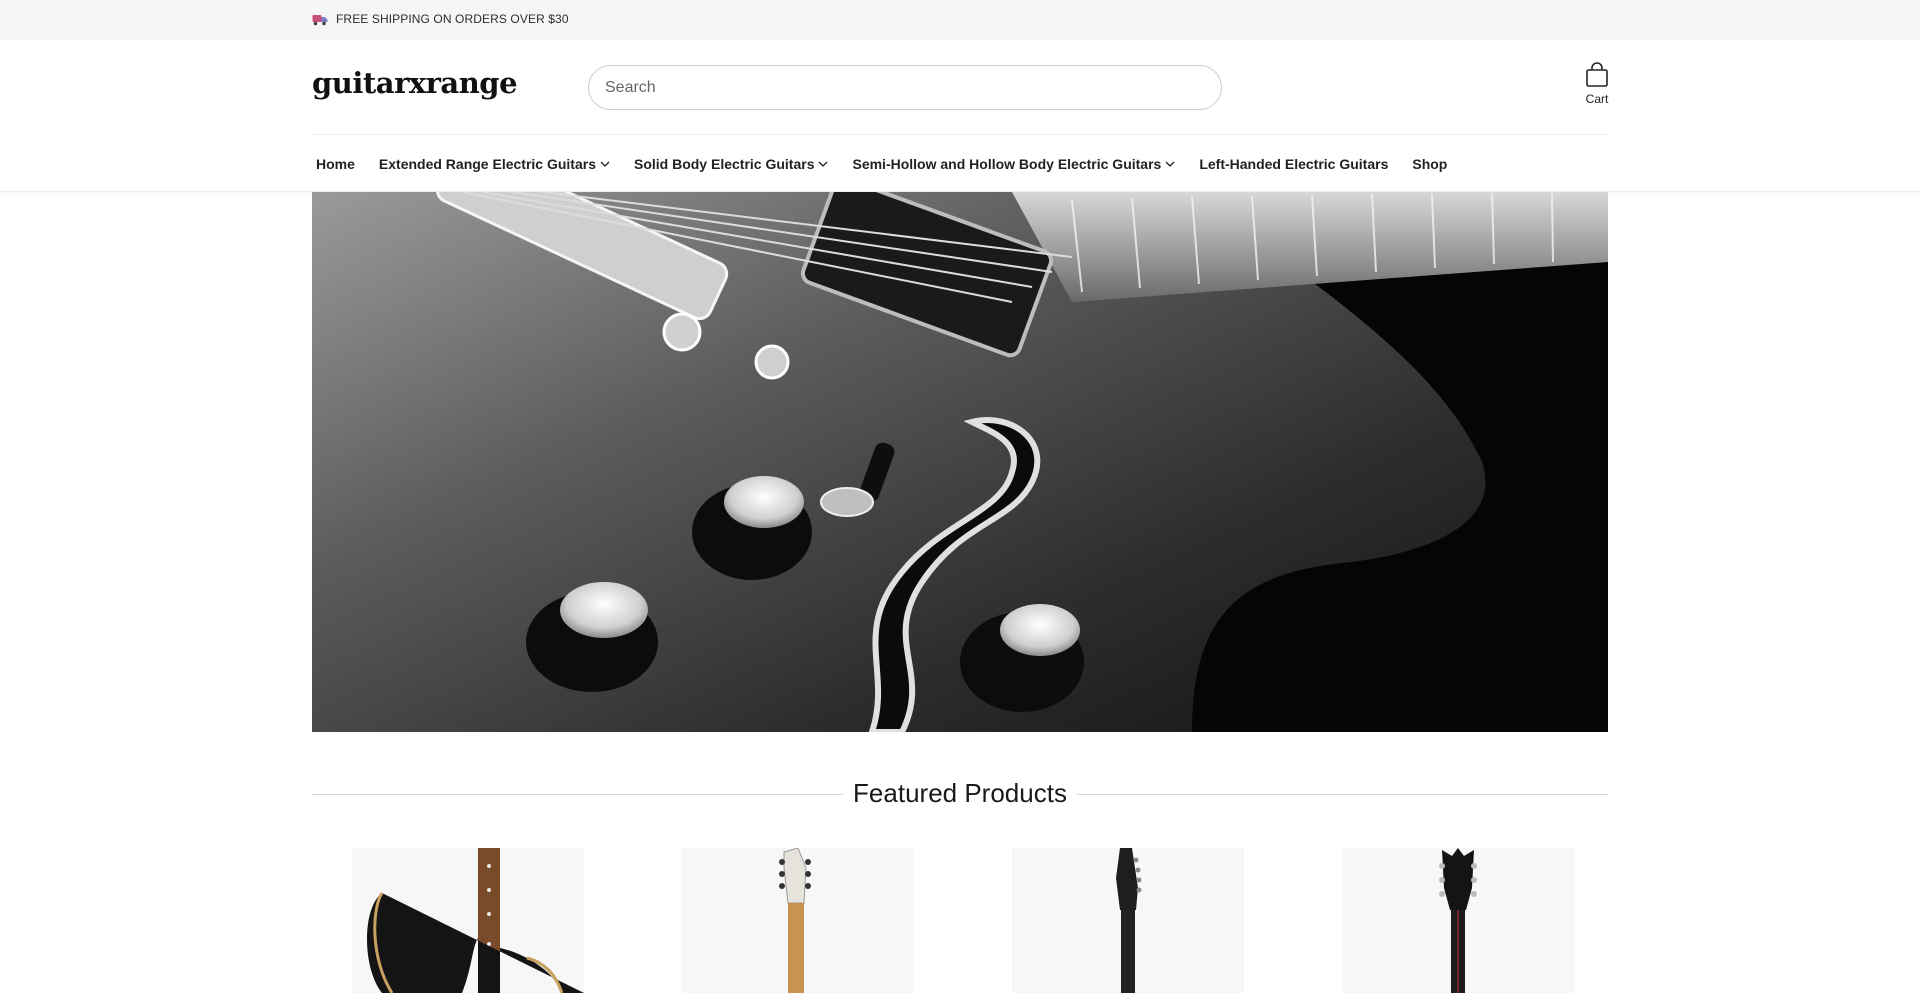  I want to click on nav-item-shop: Shop, so click(1429, 164).